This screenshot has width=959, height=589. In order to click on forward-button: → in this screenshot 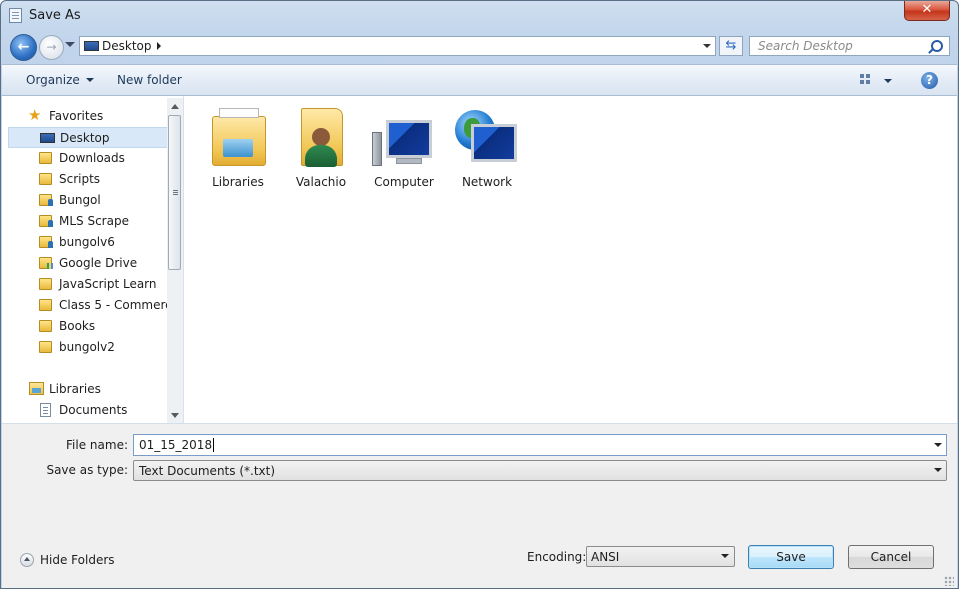, I will do `click(51, 47)`.